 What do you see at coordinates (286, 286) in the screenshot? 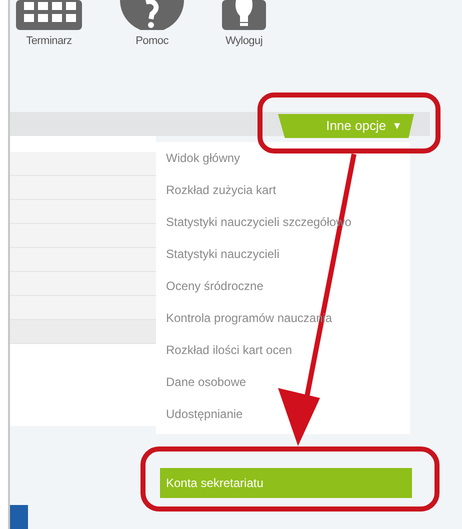
I see `menu-item: Oceny śródroczne` at bounding box center [286, 286].